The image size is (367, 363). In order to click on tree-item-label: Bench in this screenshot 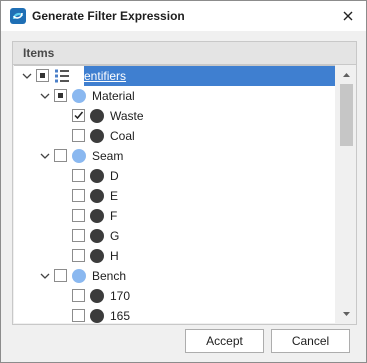, I will do `click(109, 276)`.